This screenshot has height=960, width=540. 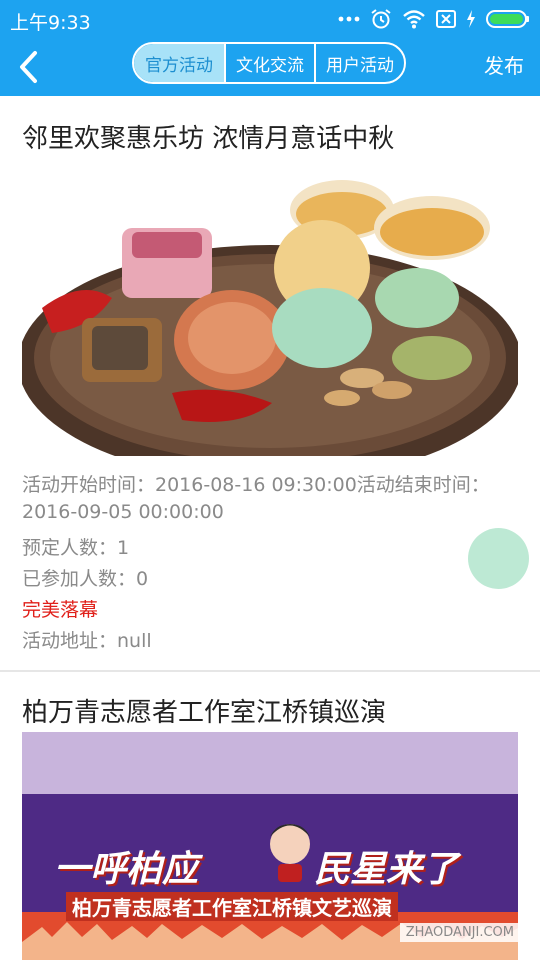 I want to click on chevron-left-icon, so click(x=28, y=67).